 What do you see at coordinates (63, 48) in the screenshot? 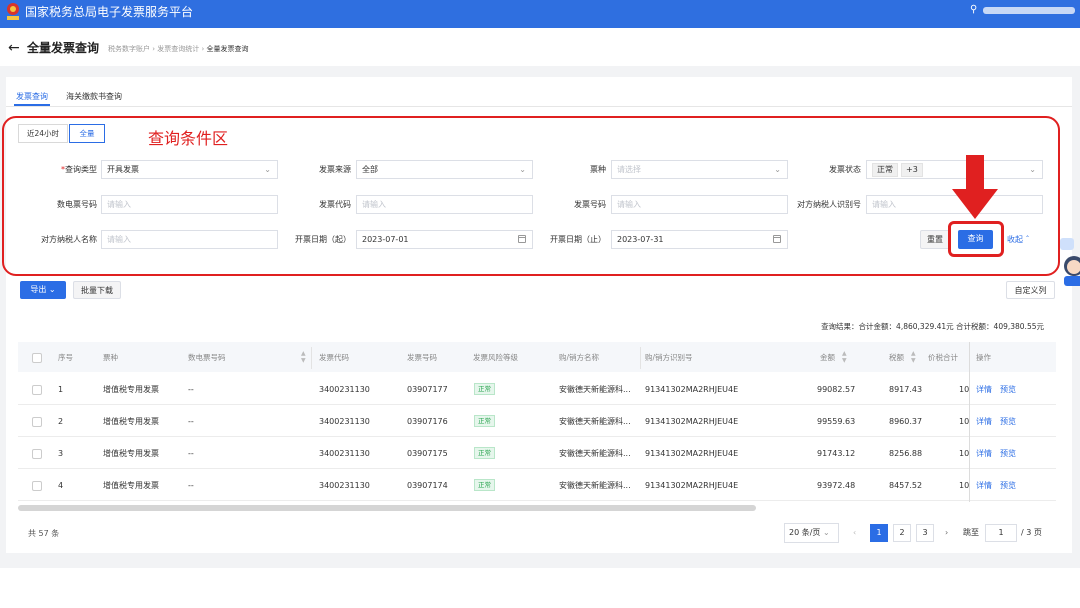
I see `page-title: 全量发票查询` at bounding box center [63, 48].